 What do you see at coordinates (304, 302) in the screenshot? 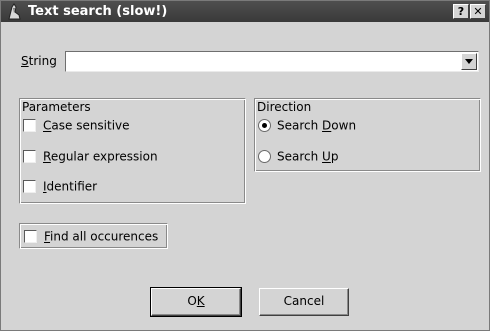
I see `cancel-button: Cancel` at bounding box center [304, 302].